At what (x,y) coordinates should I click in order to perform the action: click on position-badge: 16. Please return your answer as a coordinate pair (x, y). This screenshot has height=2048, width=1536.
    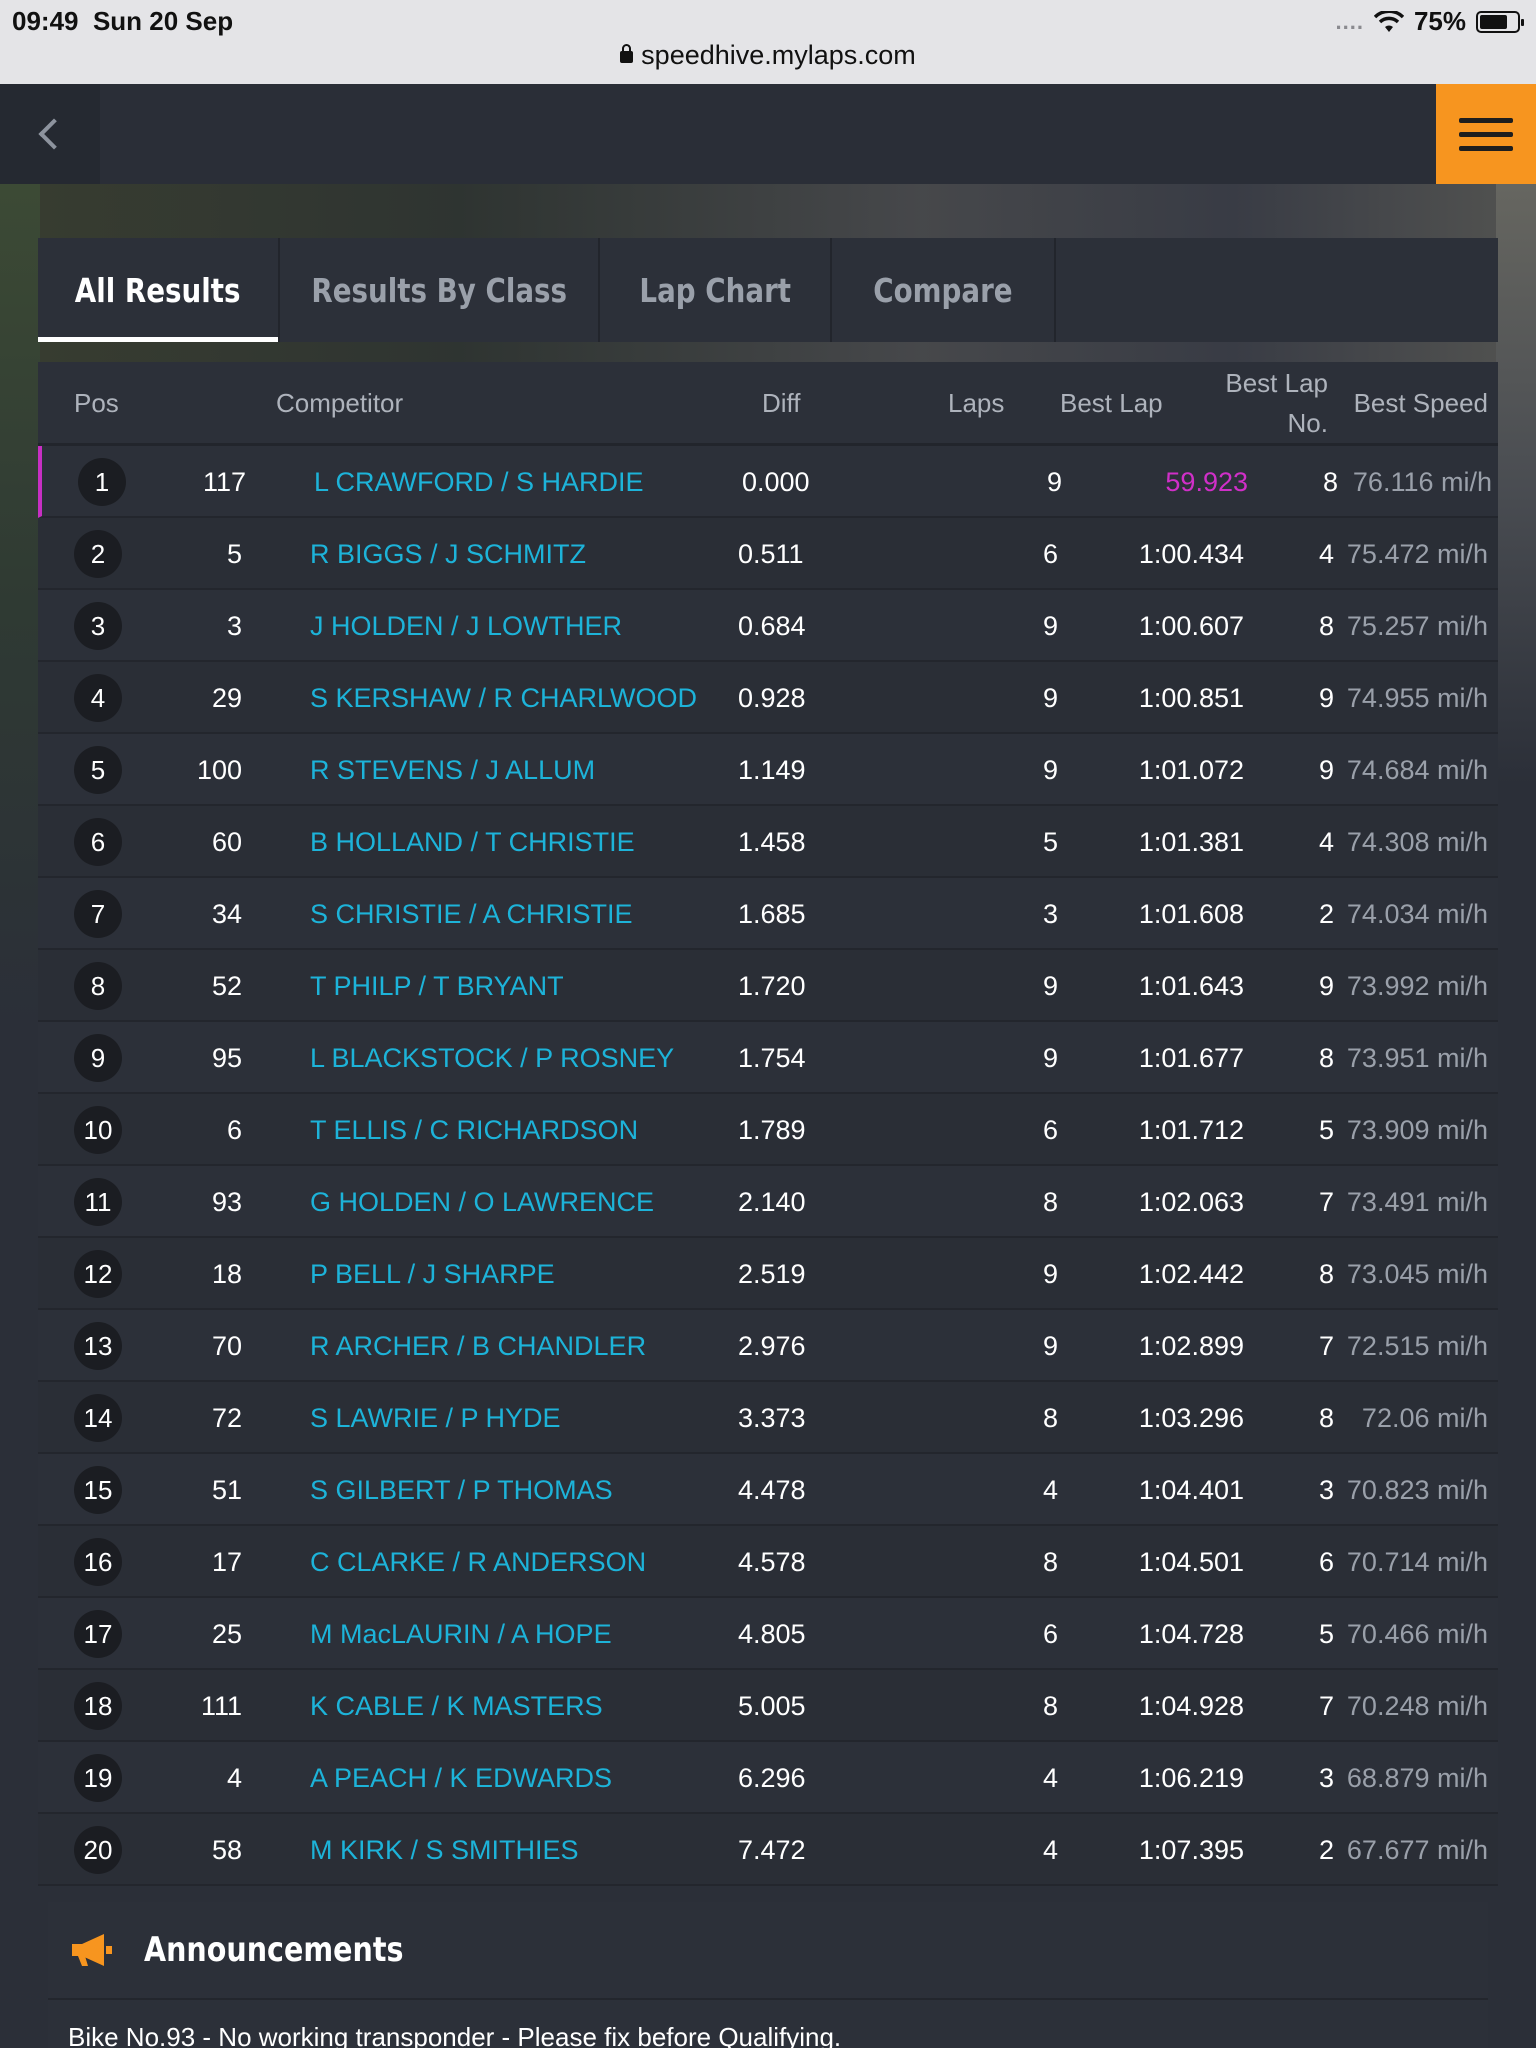
    Looking at the image, I should click on (98, 1562).